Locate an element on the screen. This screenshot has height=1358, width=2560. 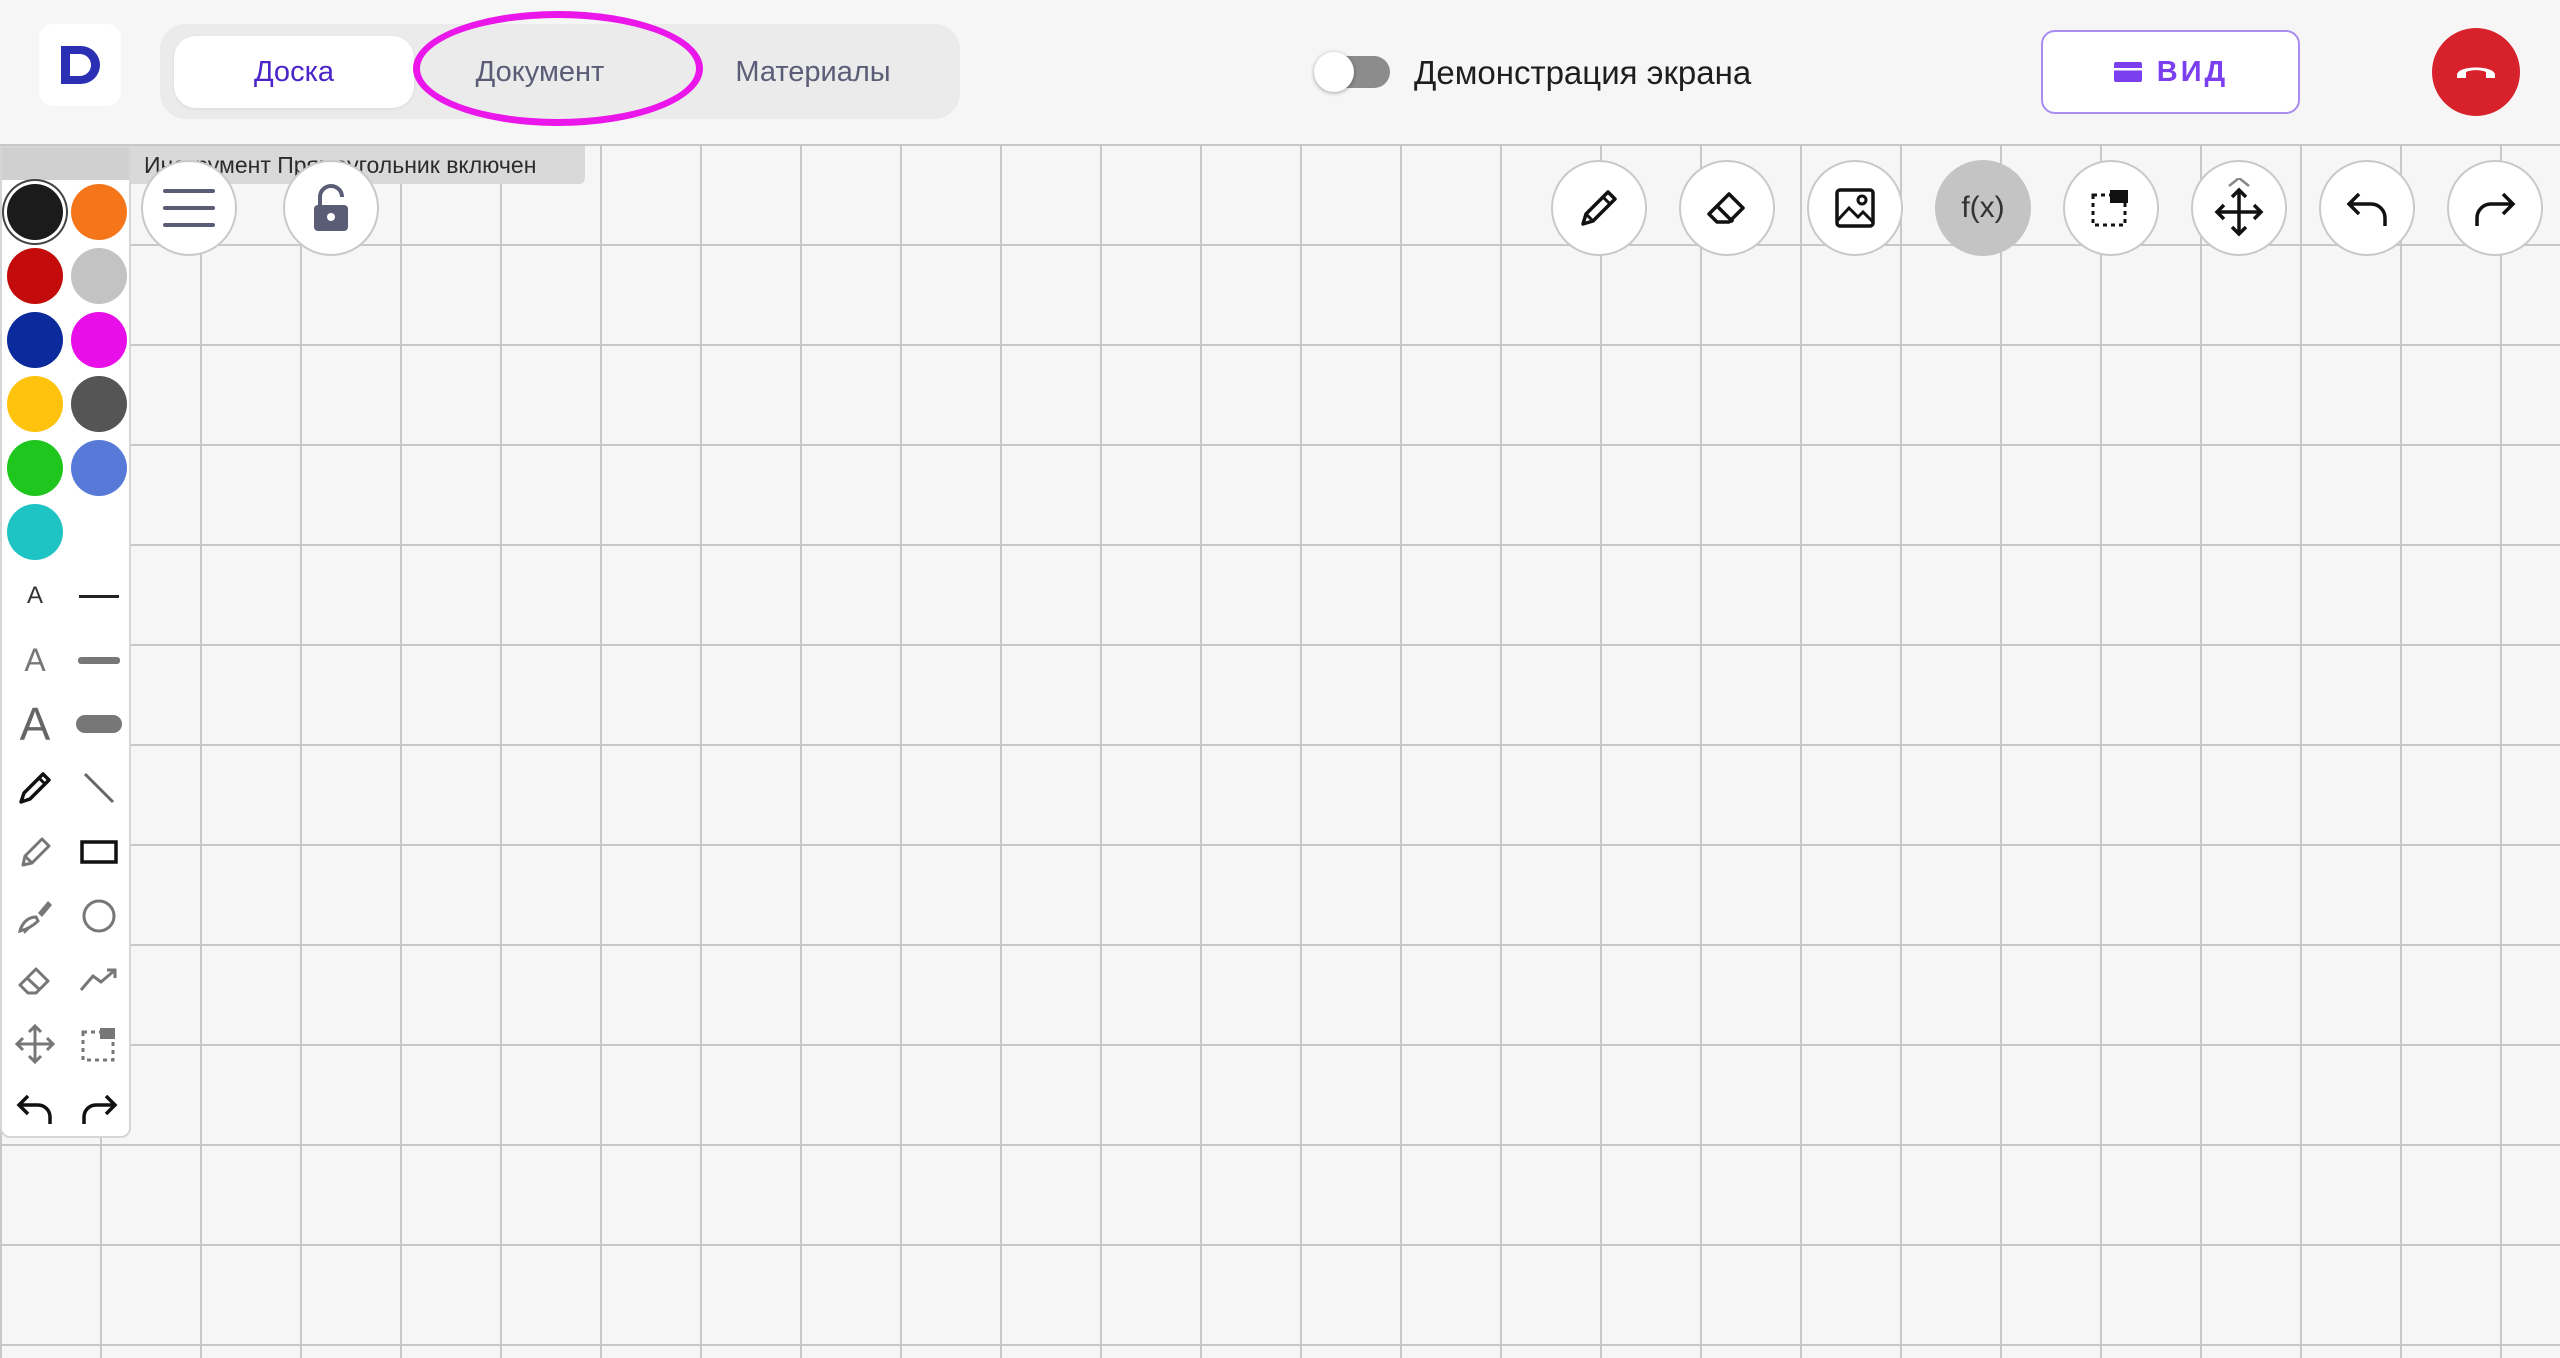
menu-icon is located at coordinates (189, 208).